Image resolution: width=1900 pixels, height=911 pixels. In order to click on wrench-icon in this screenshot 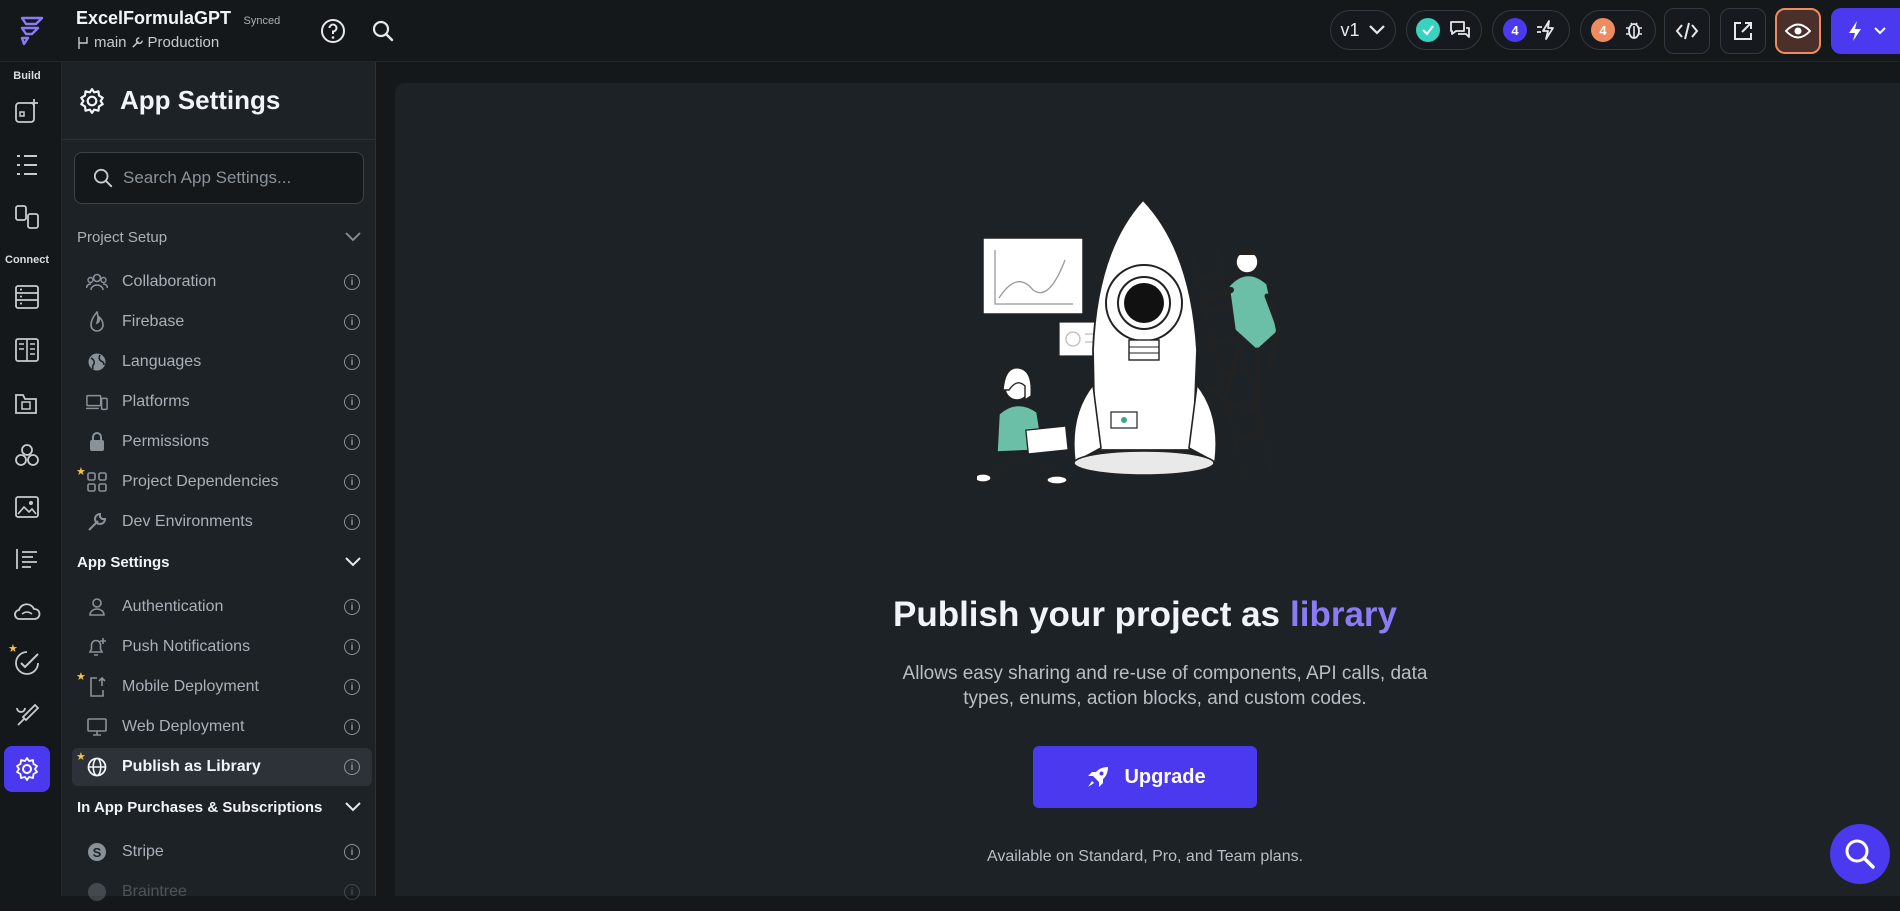, I will do `click(137, 42)`.